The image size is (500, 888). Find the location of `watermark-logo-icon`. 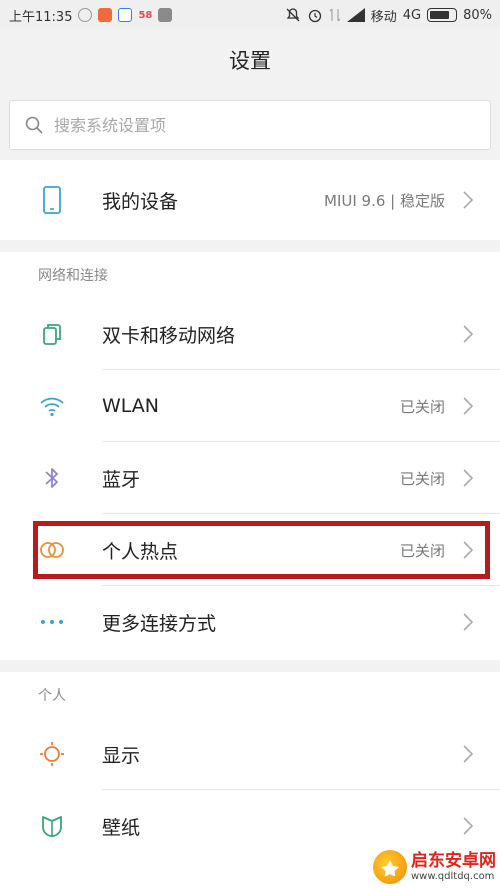

watermark-logo-icon is located at coordinates (390, 867).